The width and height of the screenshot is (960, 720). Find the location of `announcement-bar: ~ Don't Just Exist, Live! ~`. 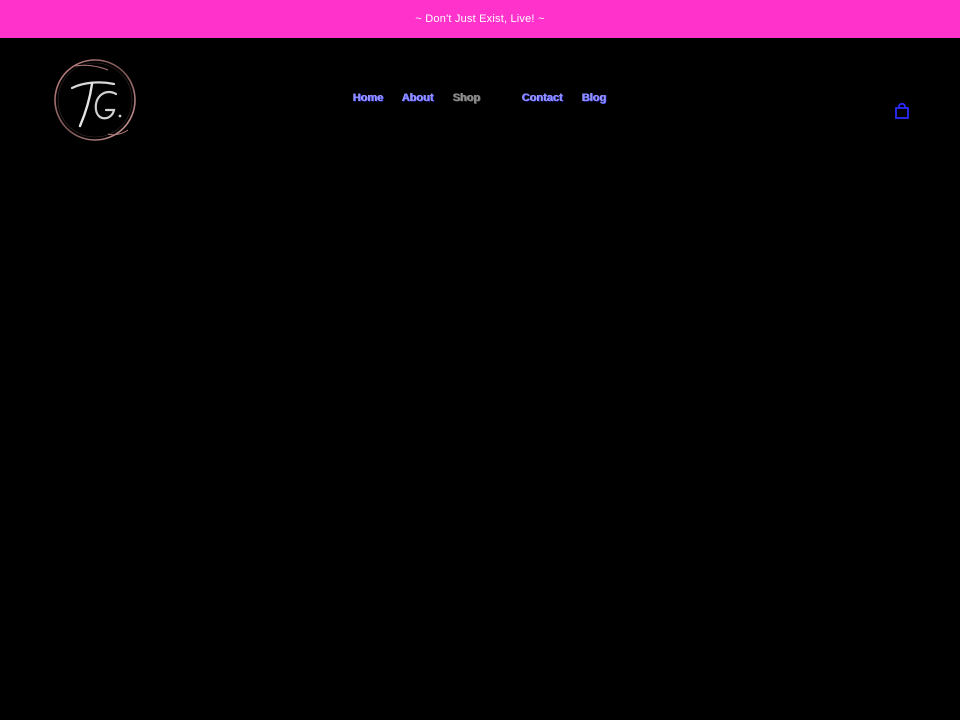

announcement-bar: ~ Don't Just Exist, Live! ~ is located at coordinates (480, 19).